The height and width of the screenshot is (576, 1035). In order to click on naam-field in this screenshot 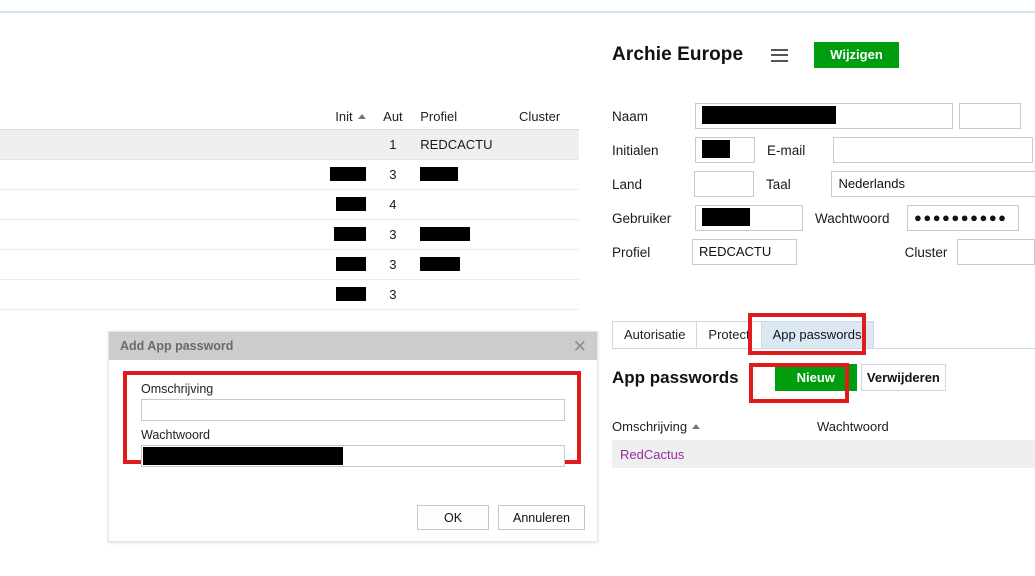, I will do `click(824, 116)`.